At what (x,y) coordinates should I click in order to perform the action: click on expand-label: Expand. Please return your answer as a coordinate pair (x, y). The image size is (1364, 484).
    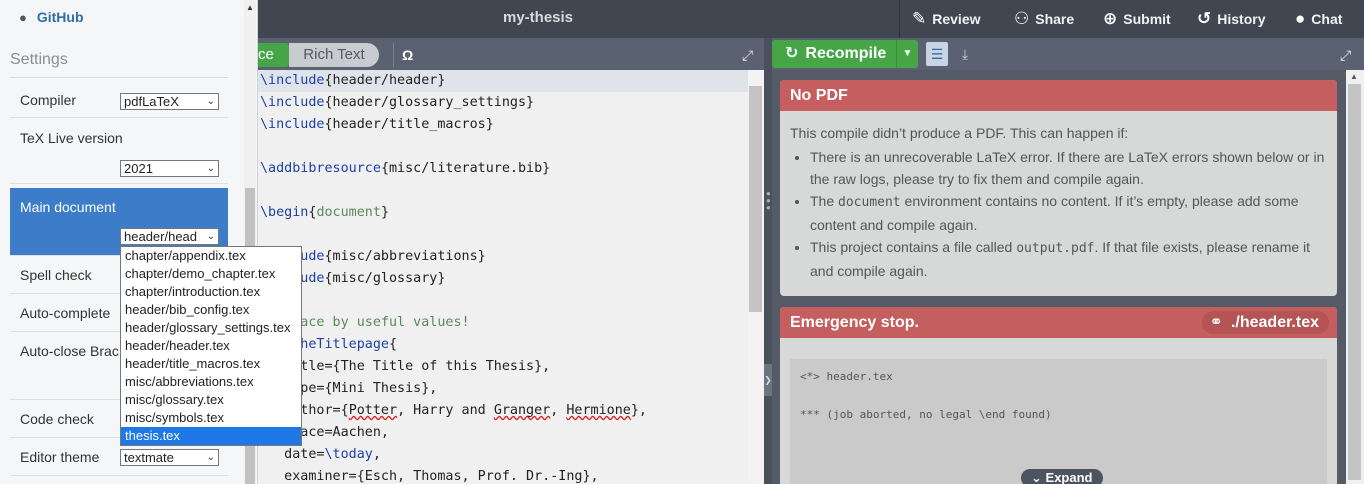
    Looking at the image, I should click on (1069, 477).